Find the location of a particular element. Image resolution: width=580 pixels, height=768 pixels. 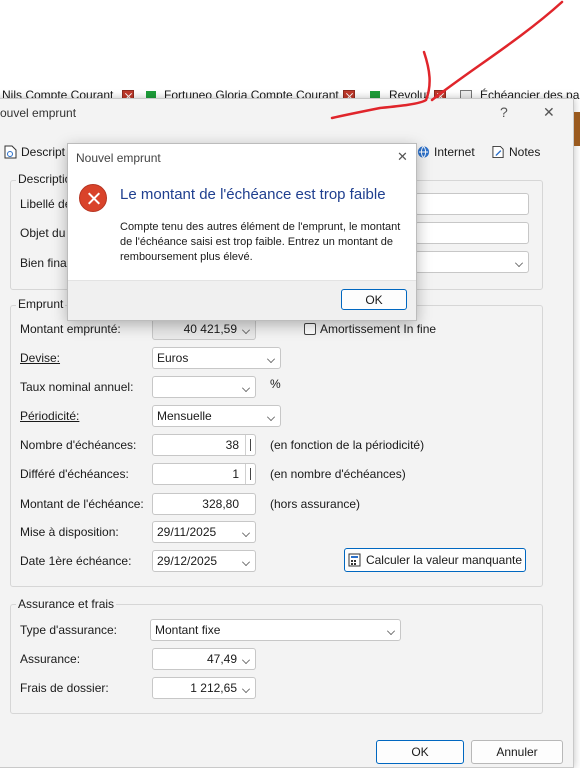

frais-input: 1 212,65 is located at coordinates (204, 688).